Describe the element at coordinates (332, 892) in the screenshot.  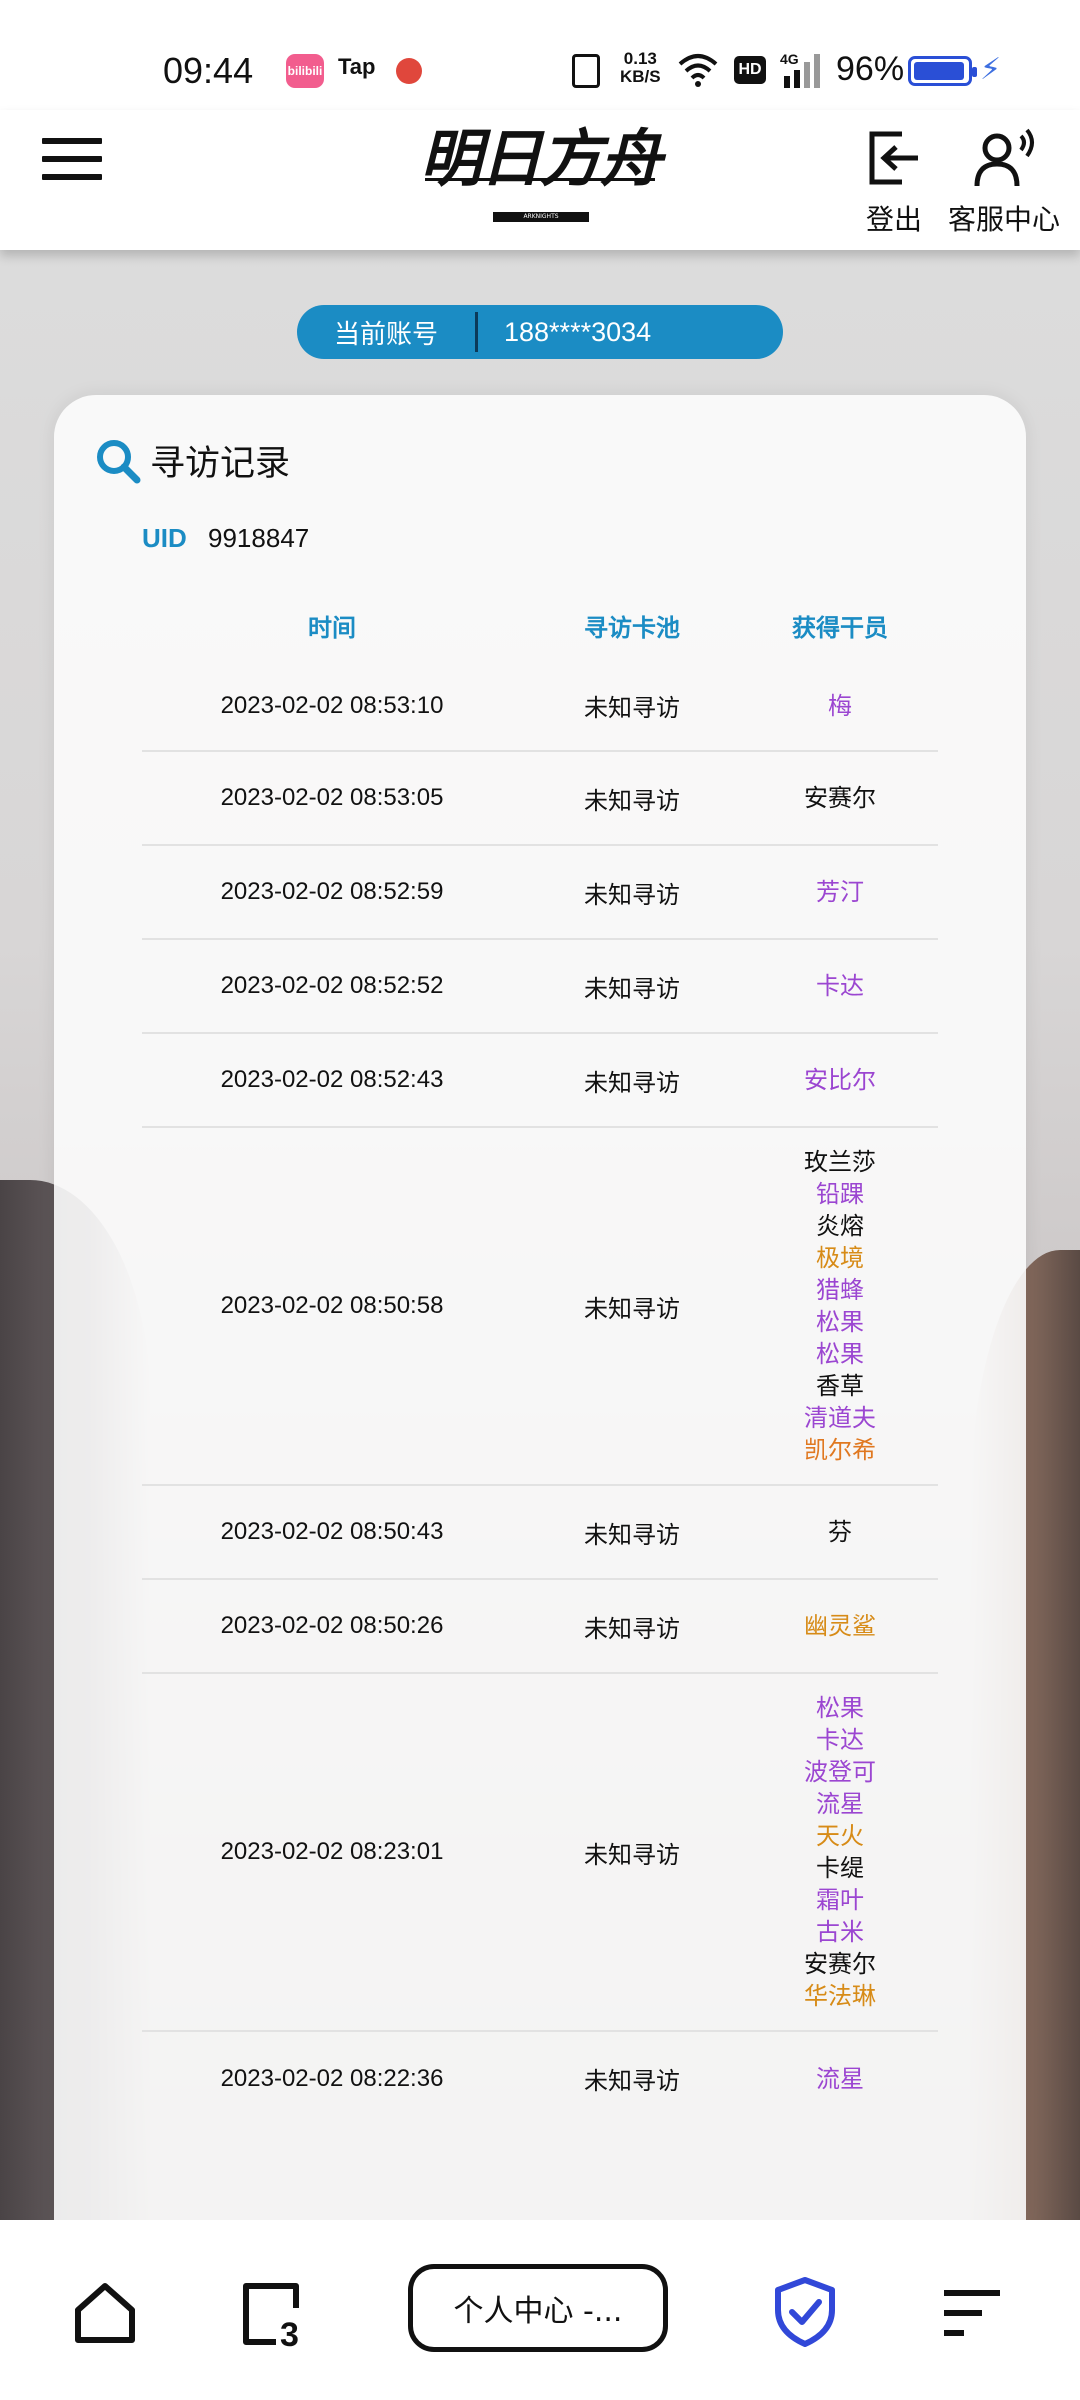
I see `record-time: 2023-02-02 08:52:59` at that location.